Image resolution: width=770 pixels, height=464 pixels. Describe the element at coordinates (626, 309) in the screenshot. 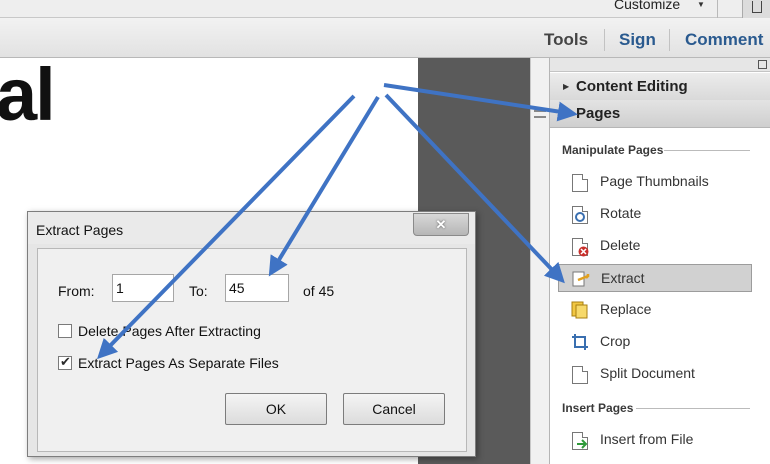

I see `pane-item-label: Replace` at that location.